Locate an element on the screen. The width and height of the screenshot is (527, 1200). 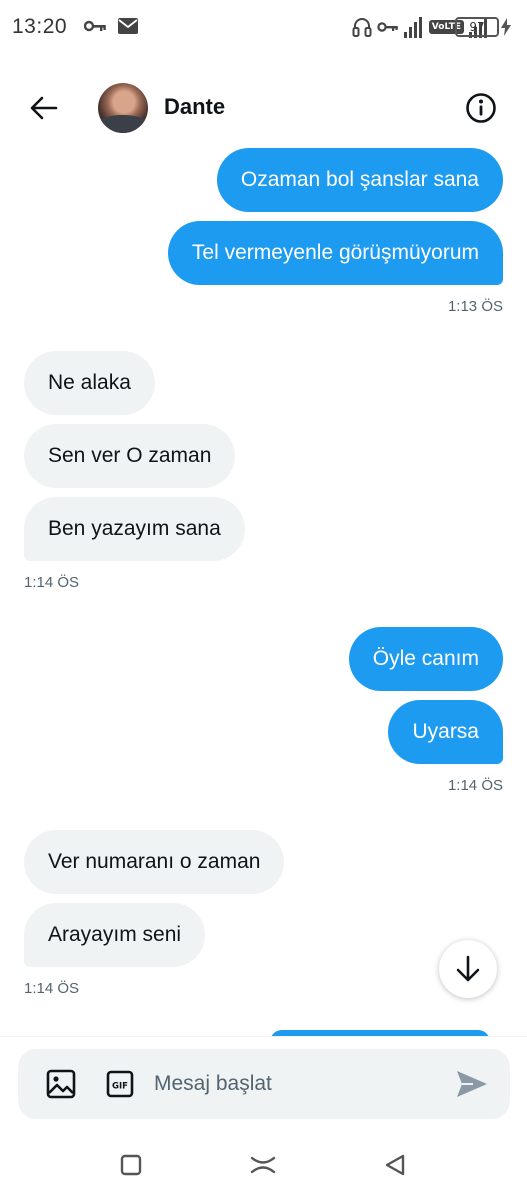
signal-icon is located at coordinates (412, 27).